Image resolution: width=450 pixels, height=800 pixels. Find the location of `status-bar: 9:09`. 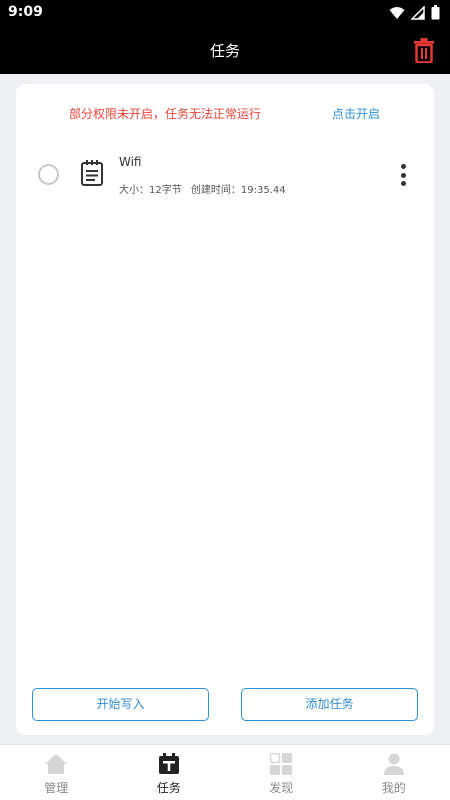

status-bar: 9:09 is located at coordinates (225, 13).